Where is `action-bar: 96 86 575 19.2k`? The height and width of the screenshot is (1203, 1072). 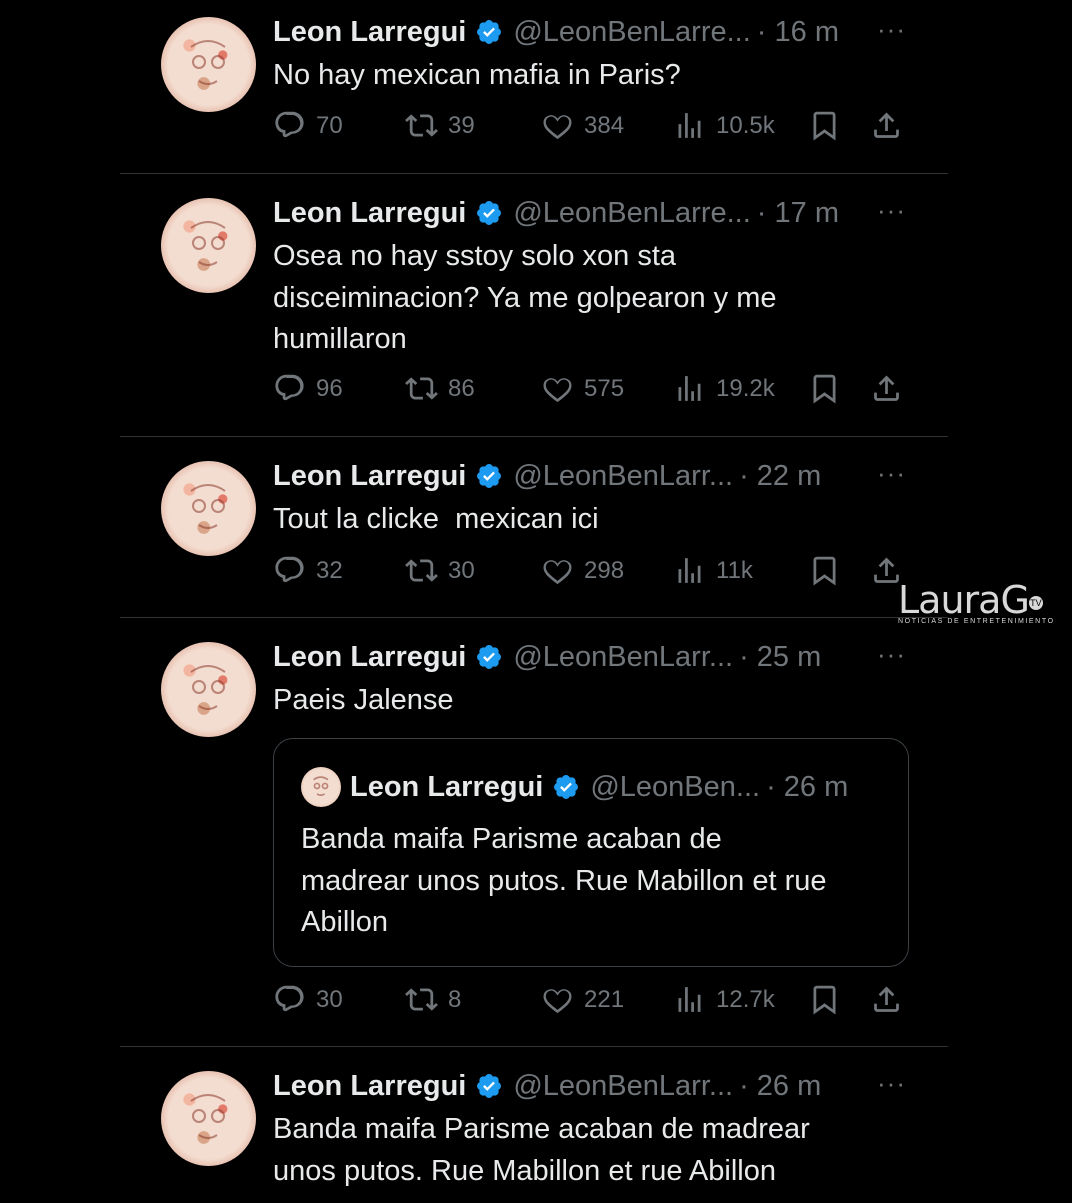 action-bar: 96 86 575 19.2k is located at coordinates (593, 392).